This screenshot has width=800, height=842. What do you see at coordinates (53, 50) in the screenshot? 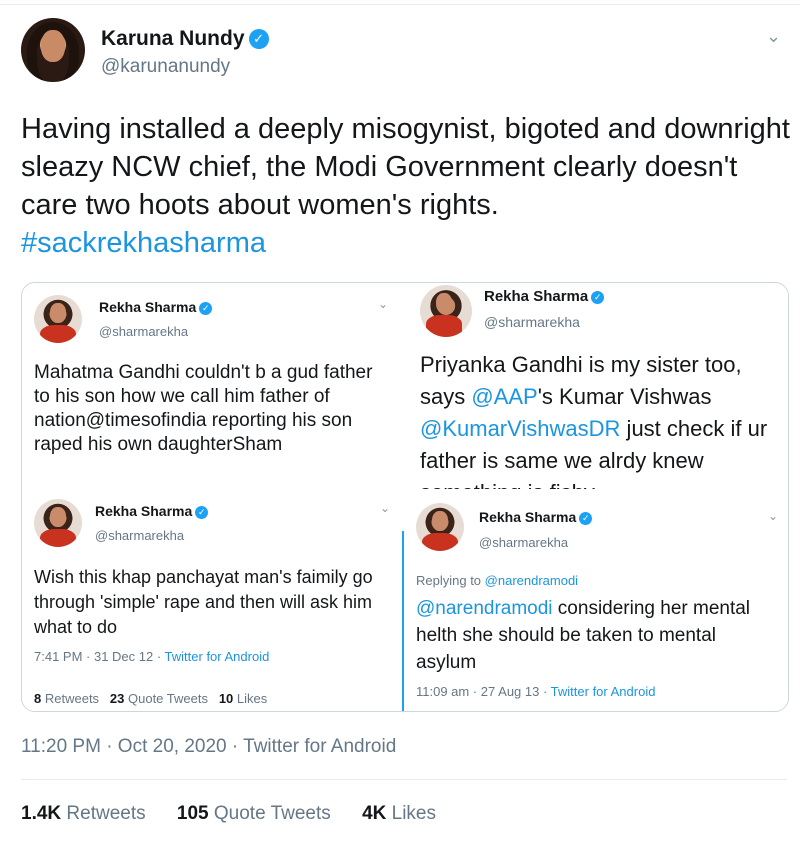
I see `author-avatar` at bounding box center [53, 50].